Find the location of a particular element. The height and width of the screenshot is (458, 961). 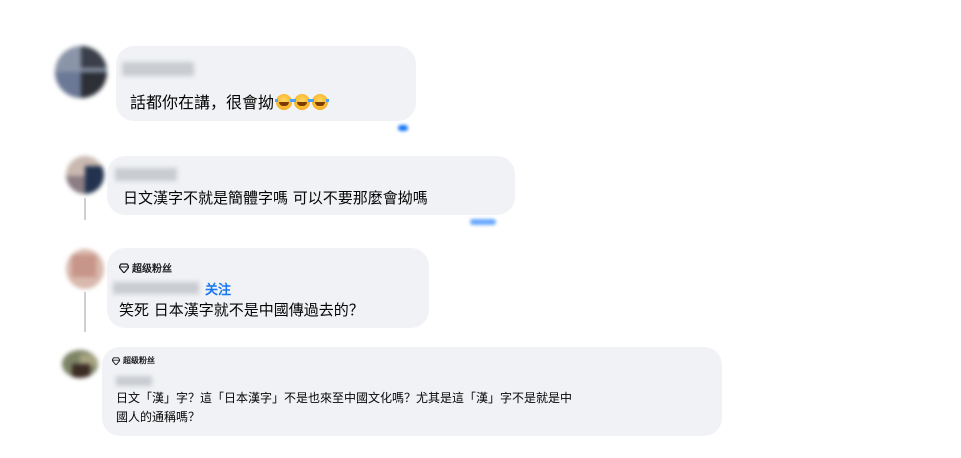

comment-text: 日文漢字不就是簡體字嗎 可以不要那麼會拗嗎 is located at coordinates (275, 198).